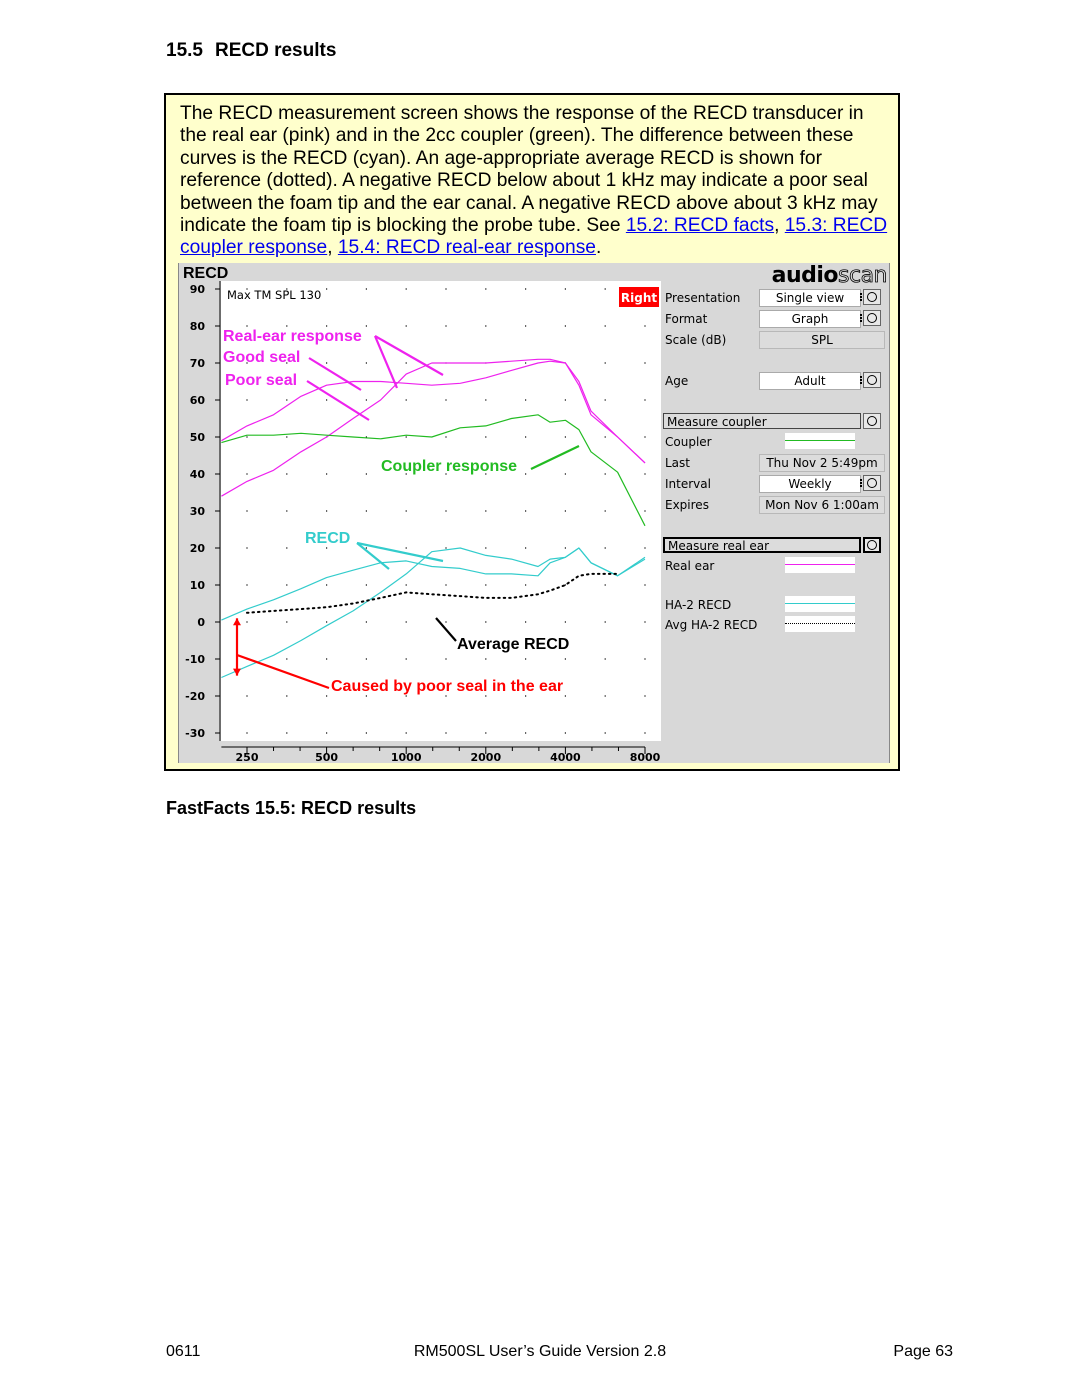  What do you see at coordinates (775, 463) in the screenshot?
I see `last-row: Last Thu Nov 2 5:49pm` at bounding box center [775, 463].